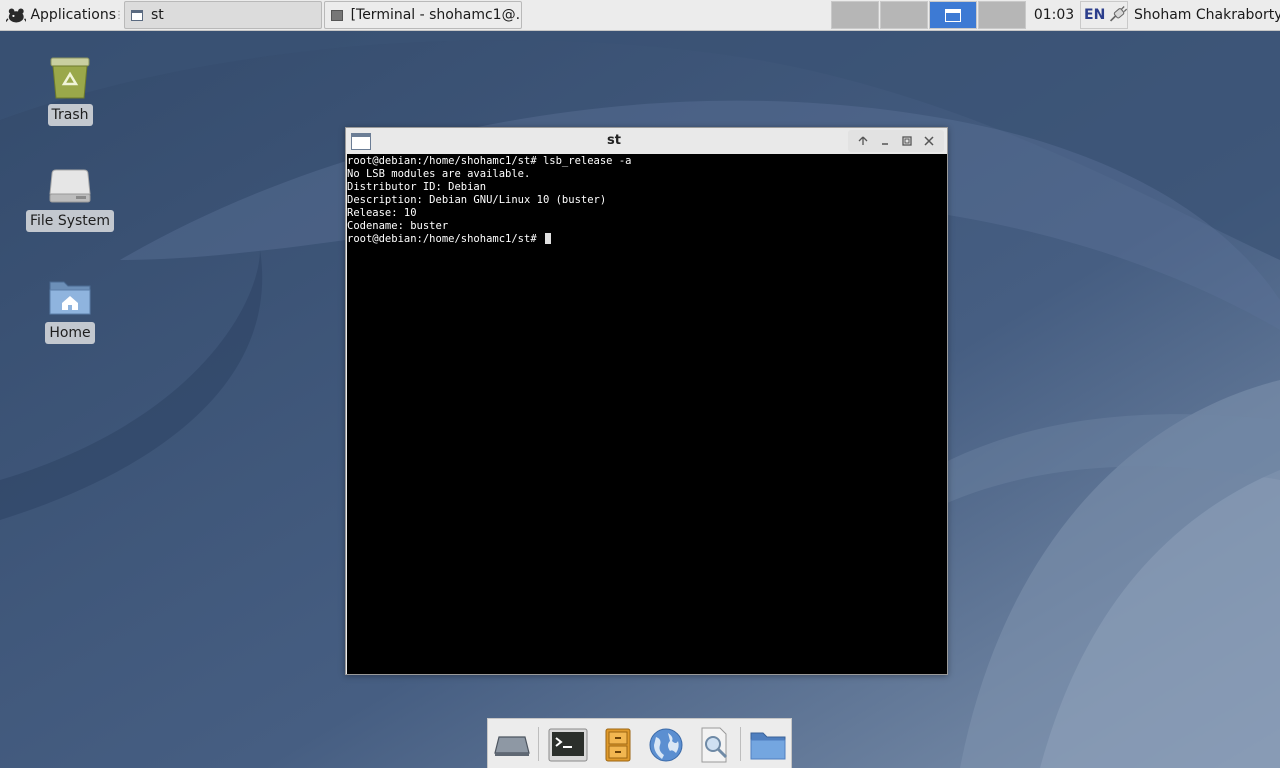 This screenshot has height=768, width=1280. Describe the element at coordinates (1095, 15) in the screenshot. I see `keyboard-layout-label: EN` at that location.